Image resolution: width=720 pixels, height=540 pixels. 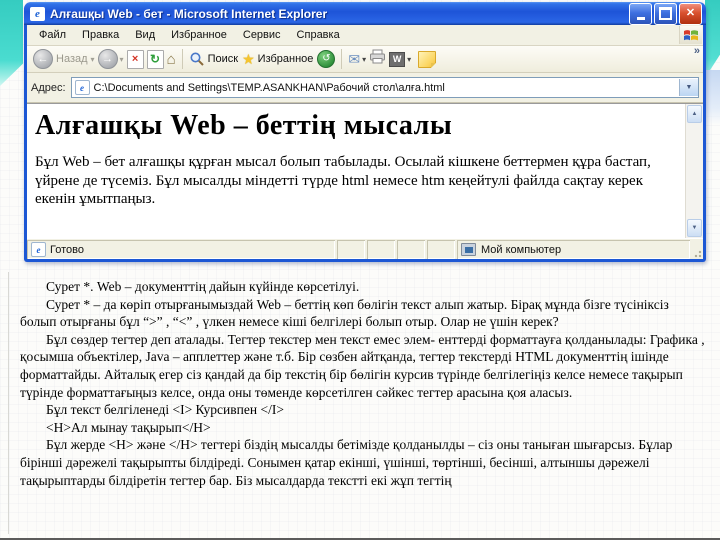 What do you see at coordinates (521, 249) in the screenshot?
I see `status-zone-text: Мой компьютер` at bounding box center [521, 249].